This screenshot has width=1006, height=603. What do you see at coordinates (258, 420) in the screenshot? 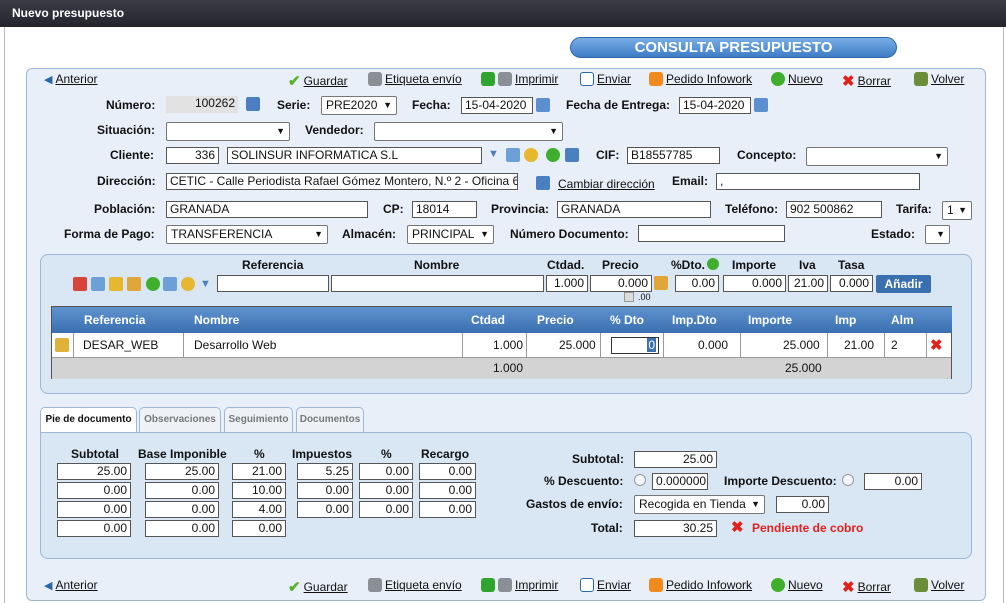
I see `tab-seguimiento: Seguimiento` at bounding box center [258, 420].